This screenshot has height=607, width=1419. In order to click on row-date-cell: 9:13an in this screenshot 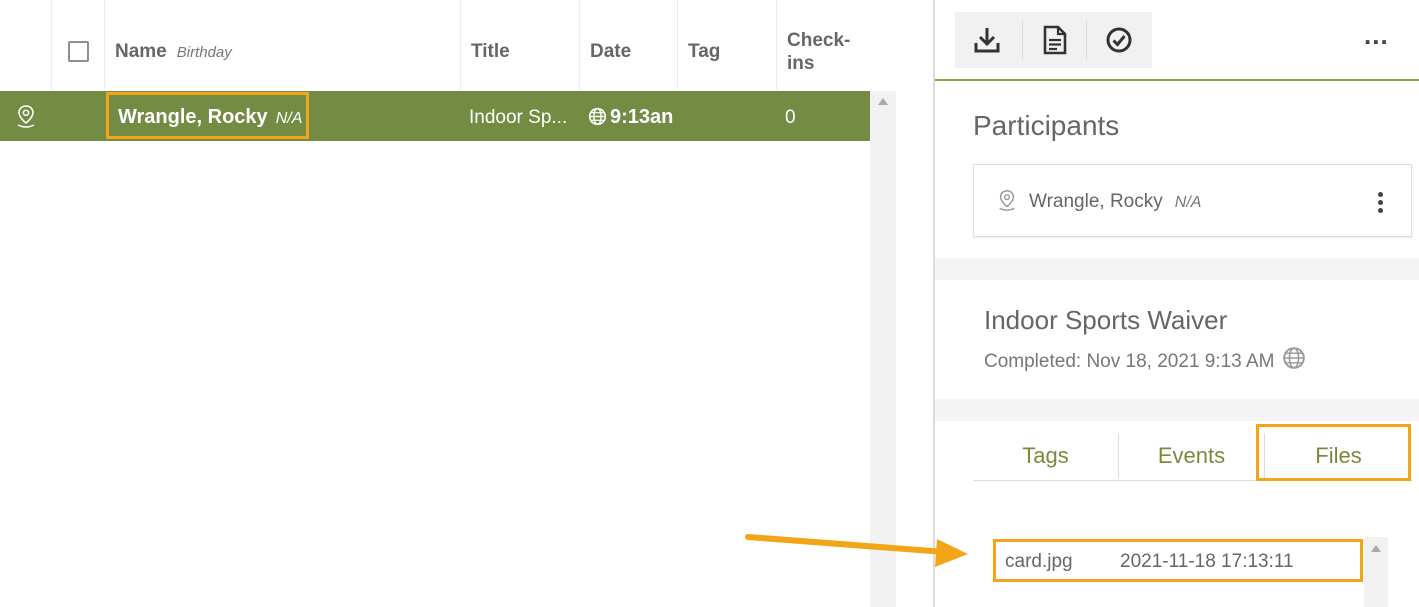, I will do `click(630, 117)`.